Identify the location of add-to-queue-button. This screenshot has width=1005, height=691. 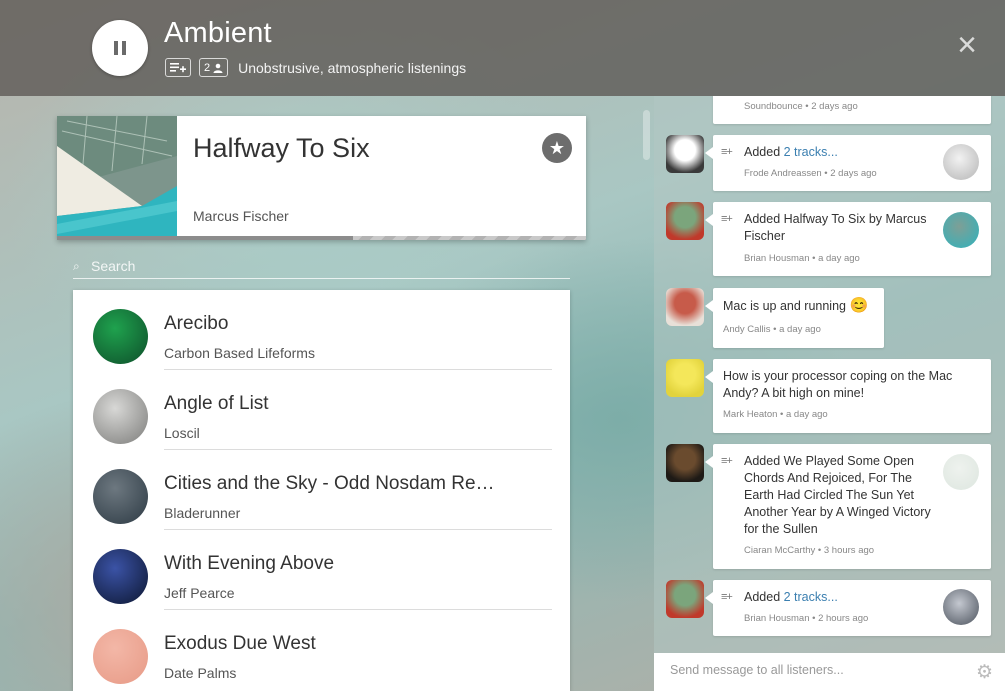
(178, 67).